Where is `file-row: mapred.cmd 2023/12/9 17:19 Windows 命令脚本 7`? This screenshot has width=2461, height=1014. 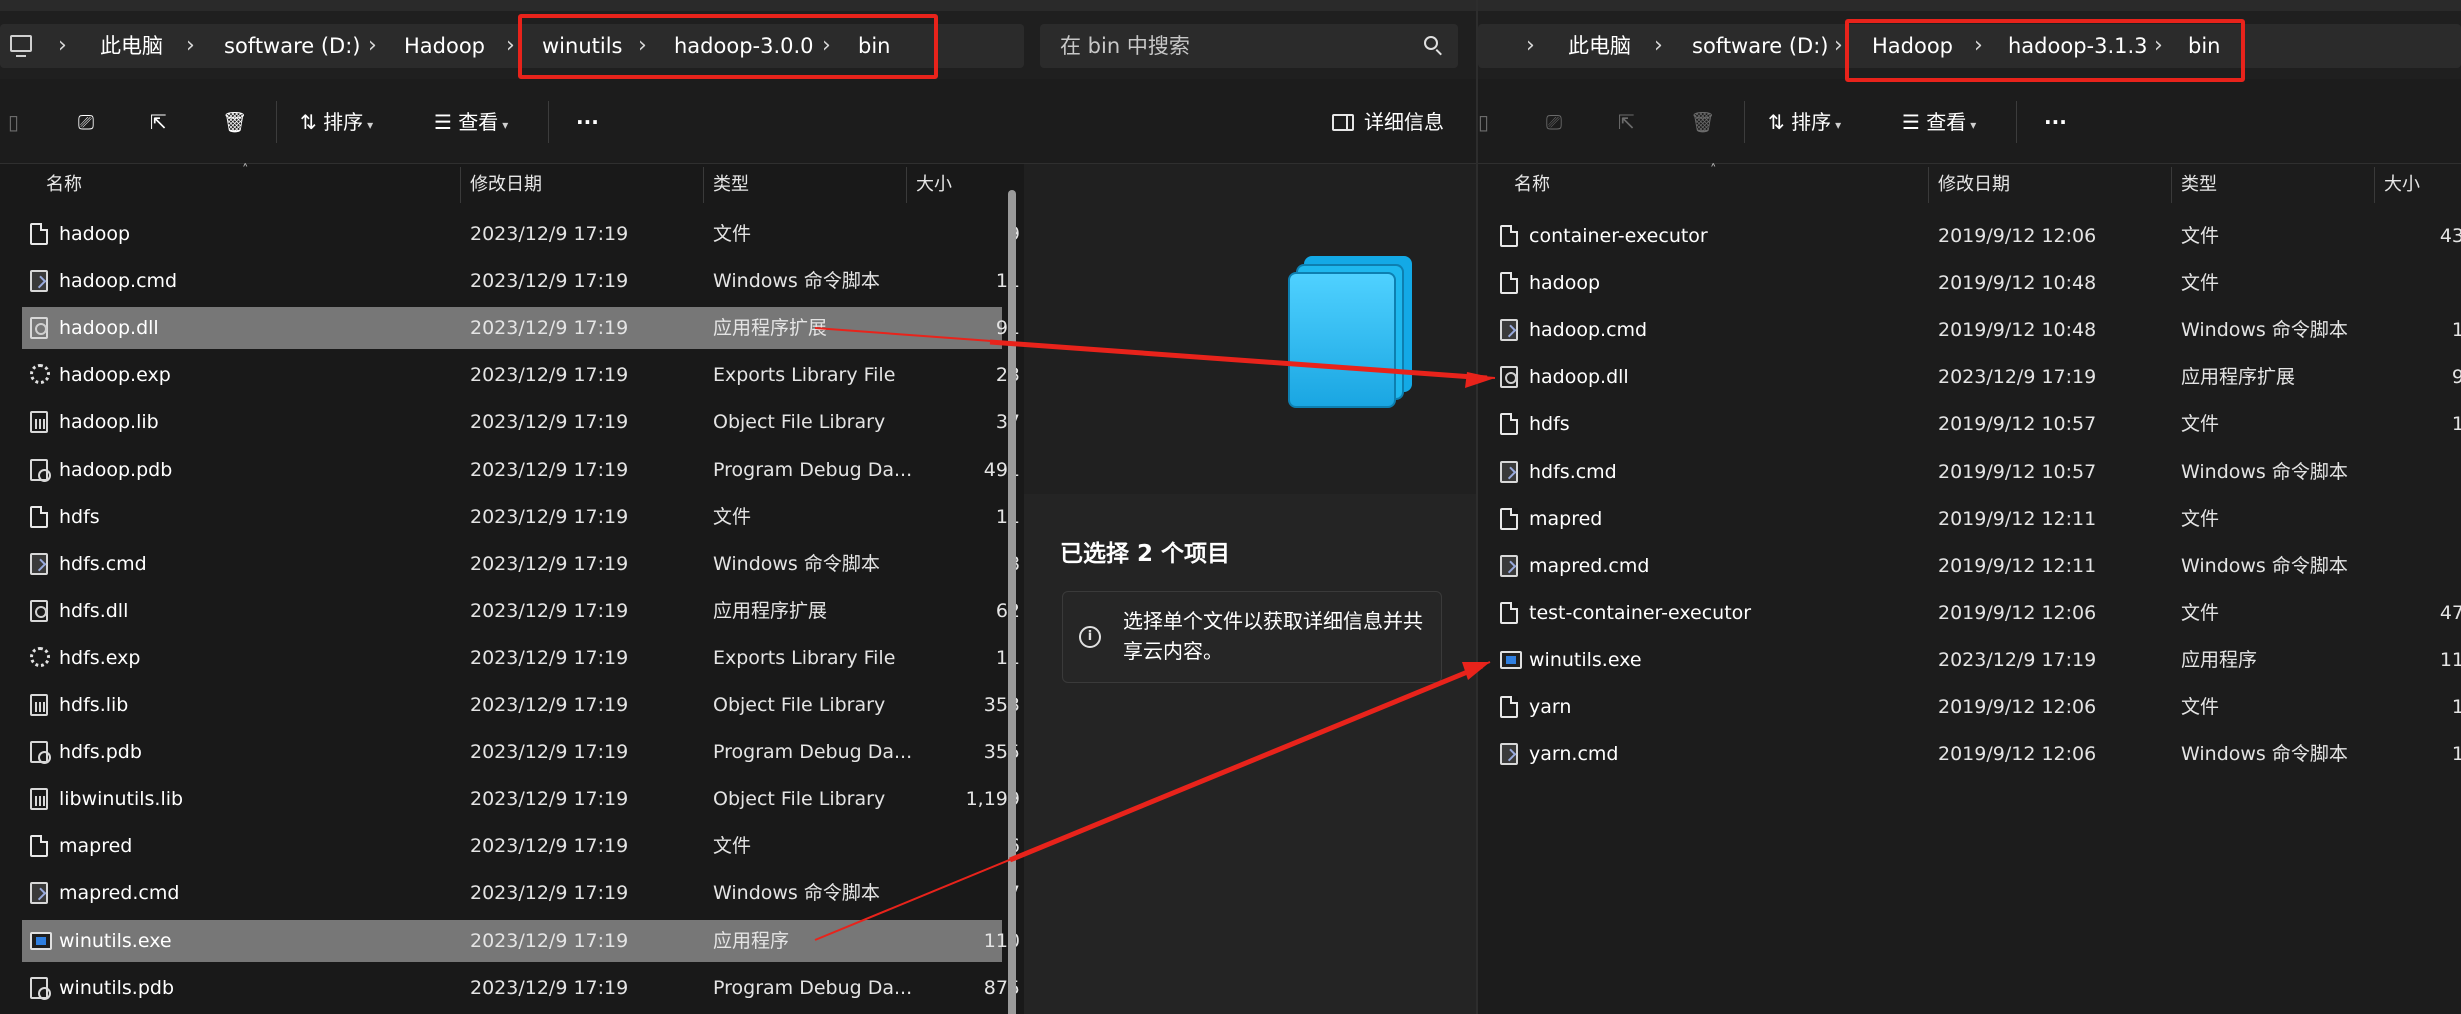 file-row: mapred.cmd 2023/12/9 17:19 Windows 命令脚本 7 is located at coordinates (521, 893).